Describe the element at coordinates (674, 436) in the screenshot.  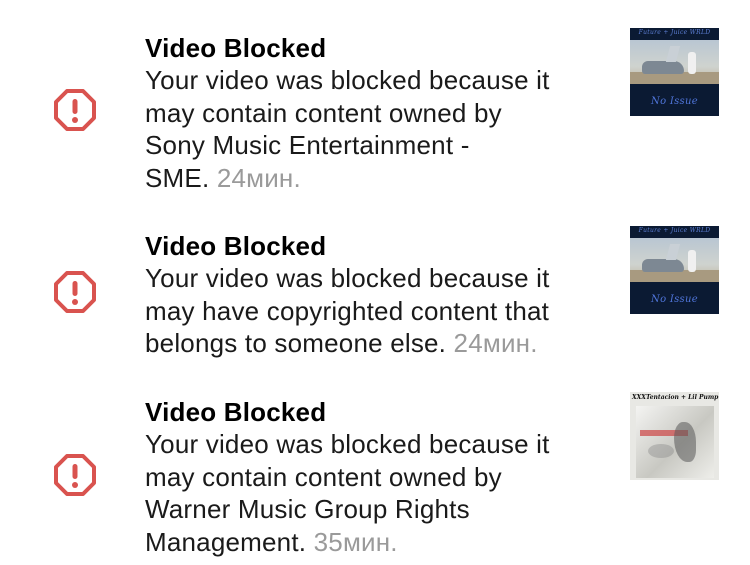
I see `video-thumbnail: XXXTentacion + Lil Pump` at that location.